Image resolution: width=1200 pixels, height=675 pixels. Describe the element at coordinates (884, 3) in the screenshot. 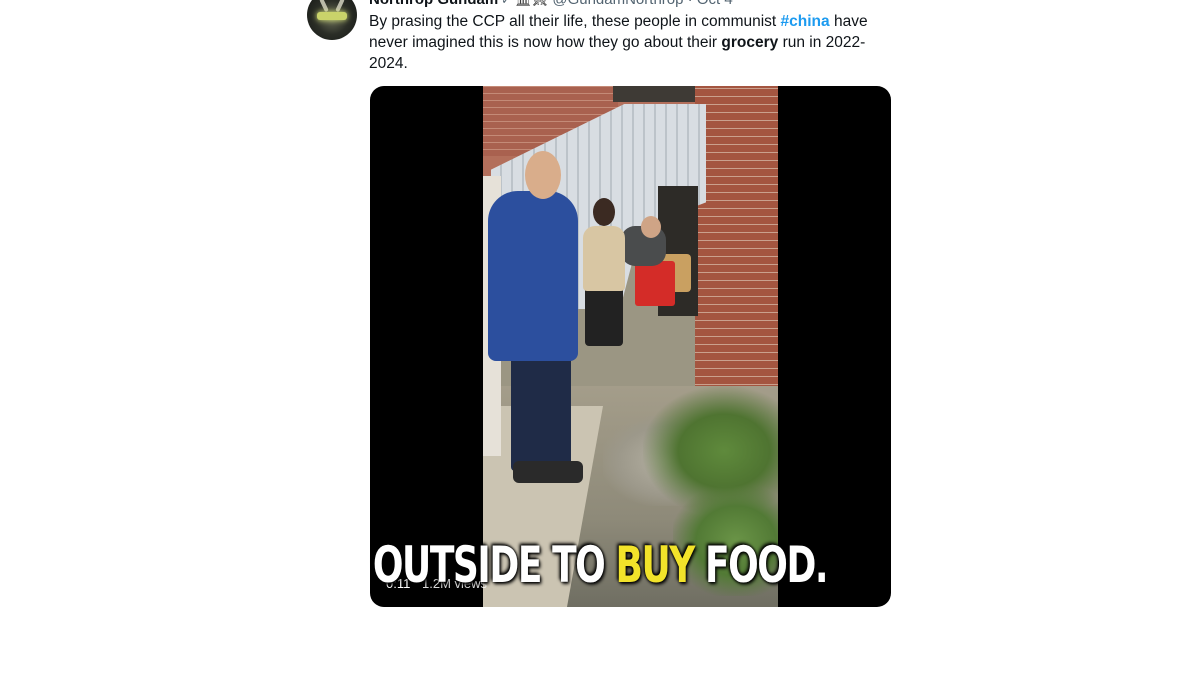

I see `more-icon: ···` at that location.